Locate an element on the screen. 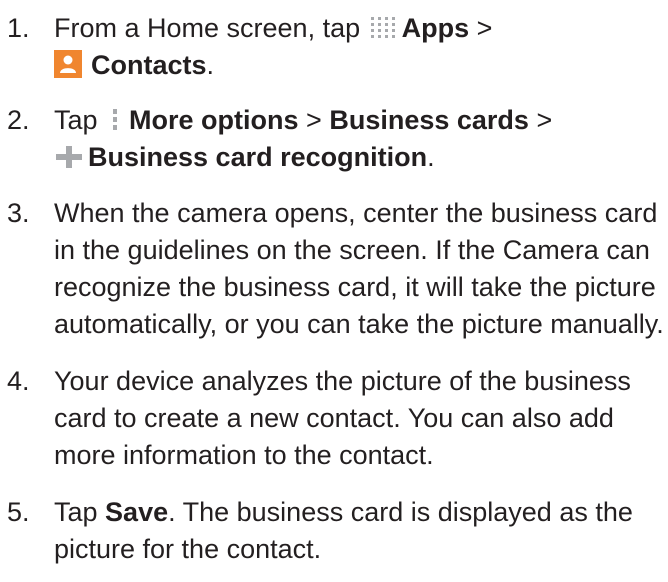  apps-grid-icon is located at coordinates (382, 27).